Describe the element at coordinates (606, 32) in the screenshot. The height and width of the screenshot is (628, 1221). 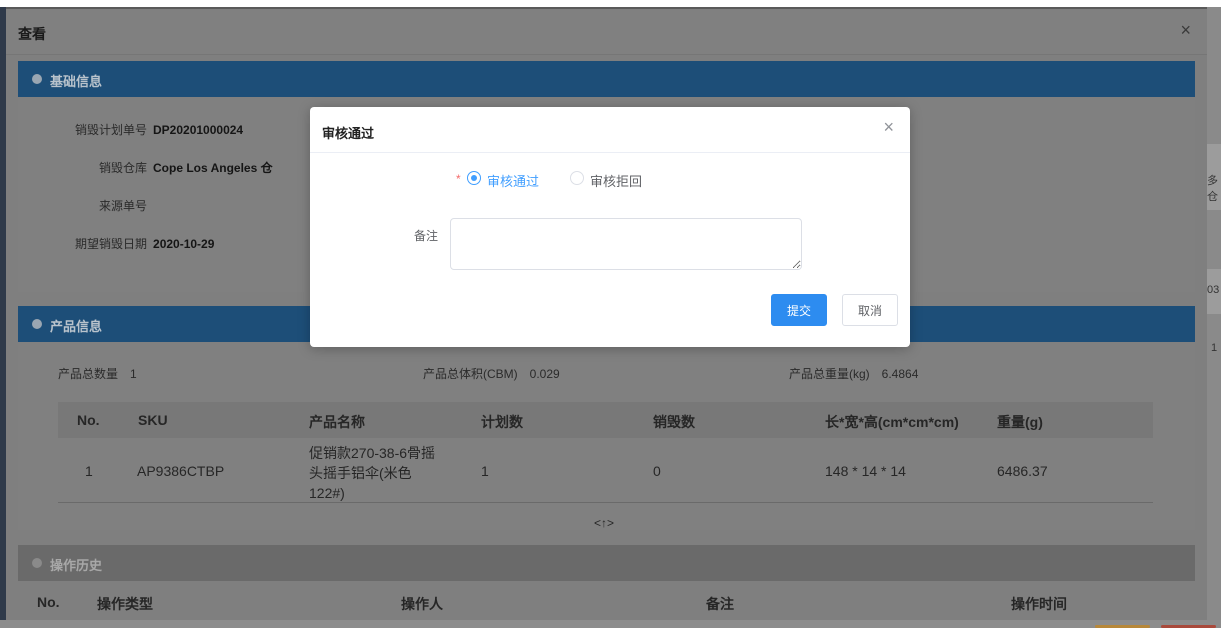
I see `panel-header: 查看 ×` at that location.